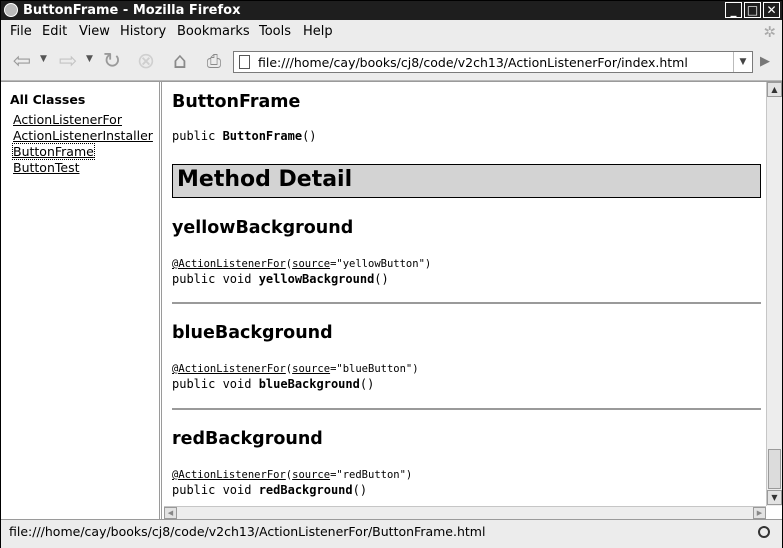  Describe the element at coordinates (53, 151) in the screenshot. I see `class-link-buttonframe: ButtonFrame` at that location.